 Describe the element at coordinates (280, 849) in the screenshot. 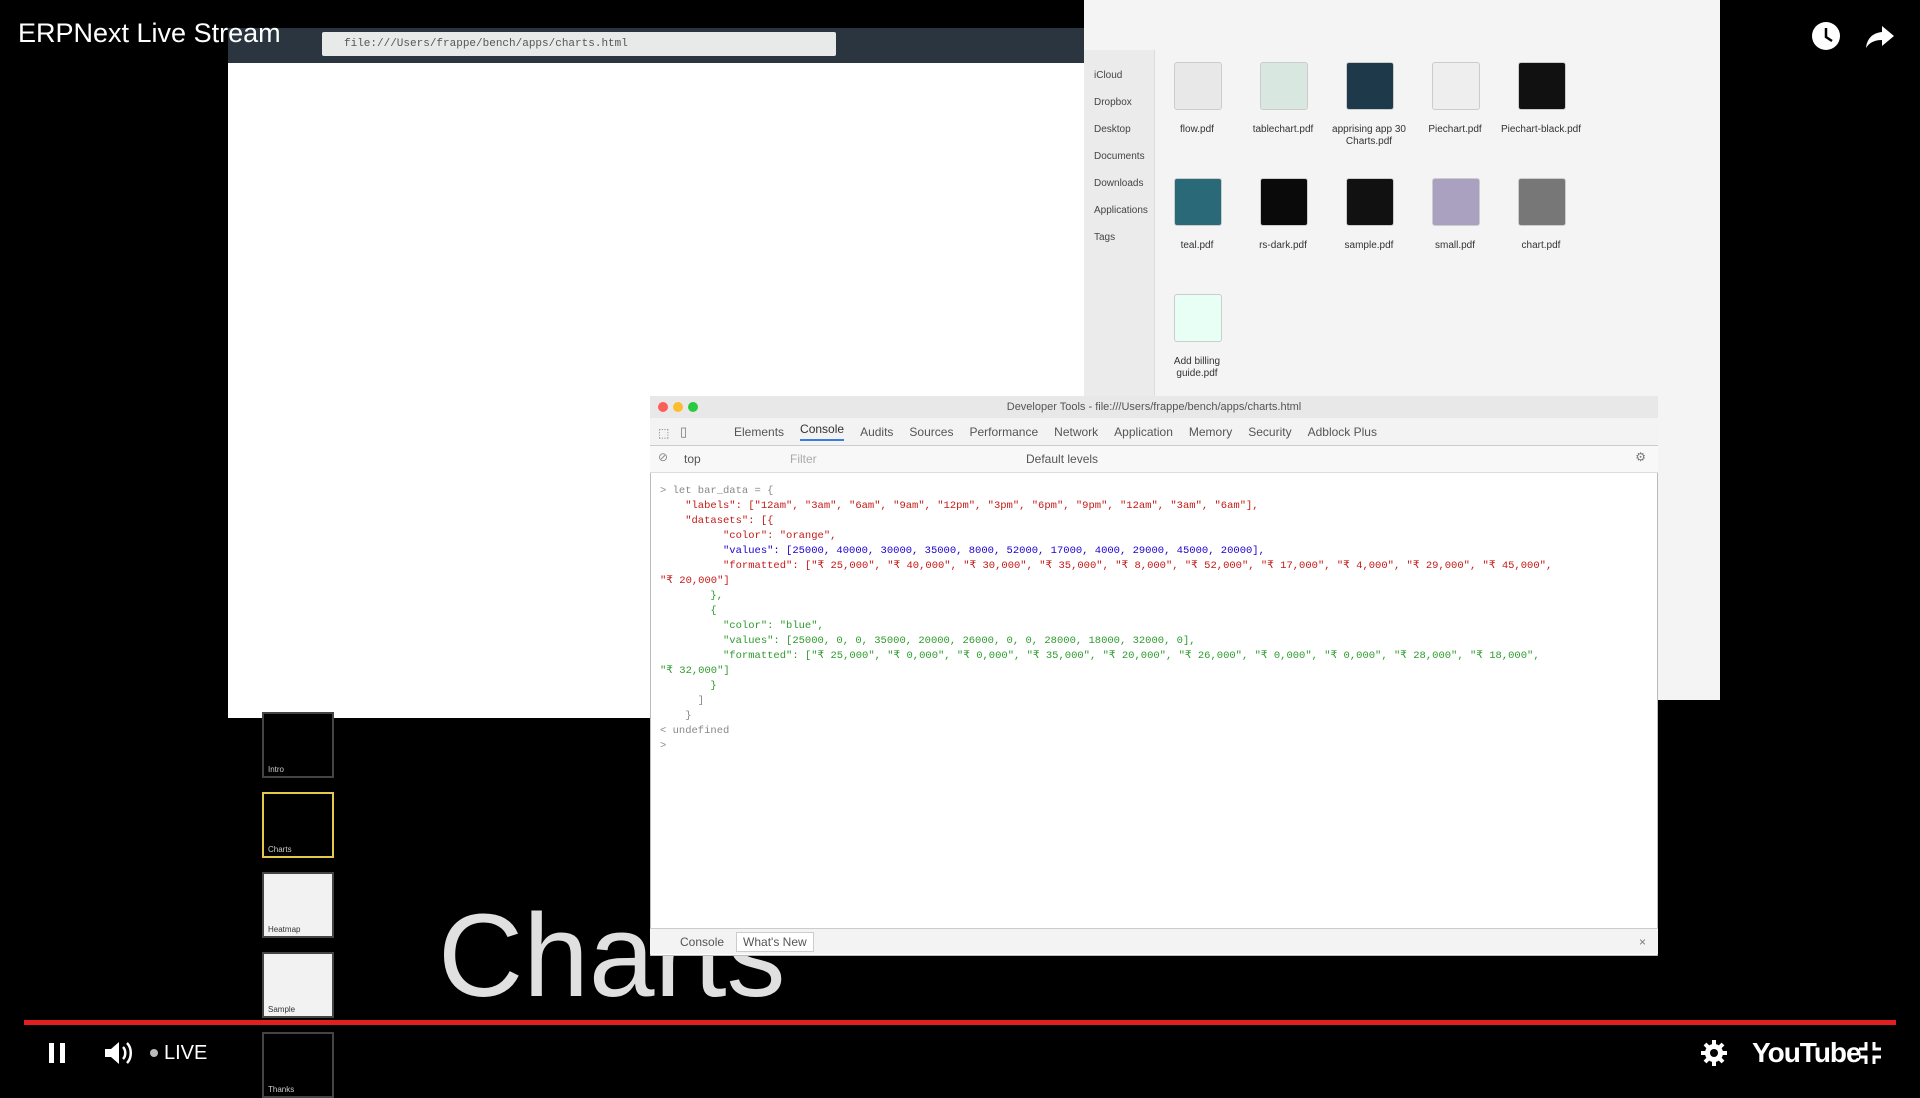

I see `slide-thumbnail-label: Charts` at that location.